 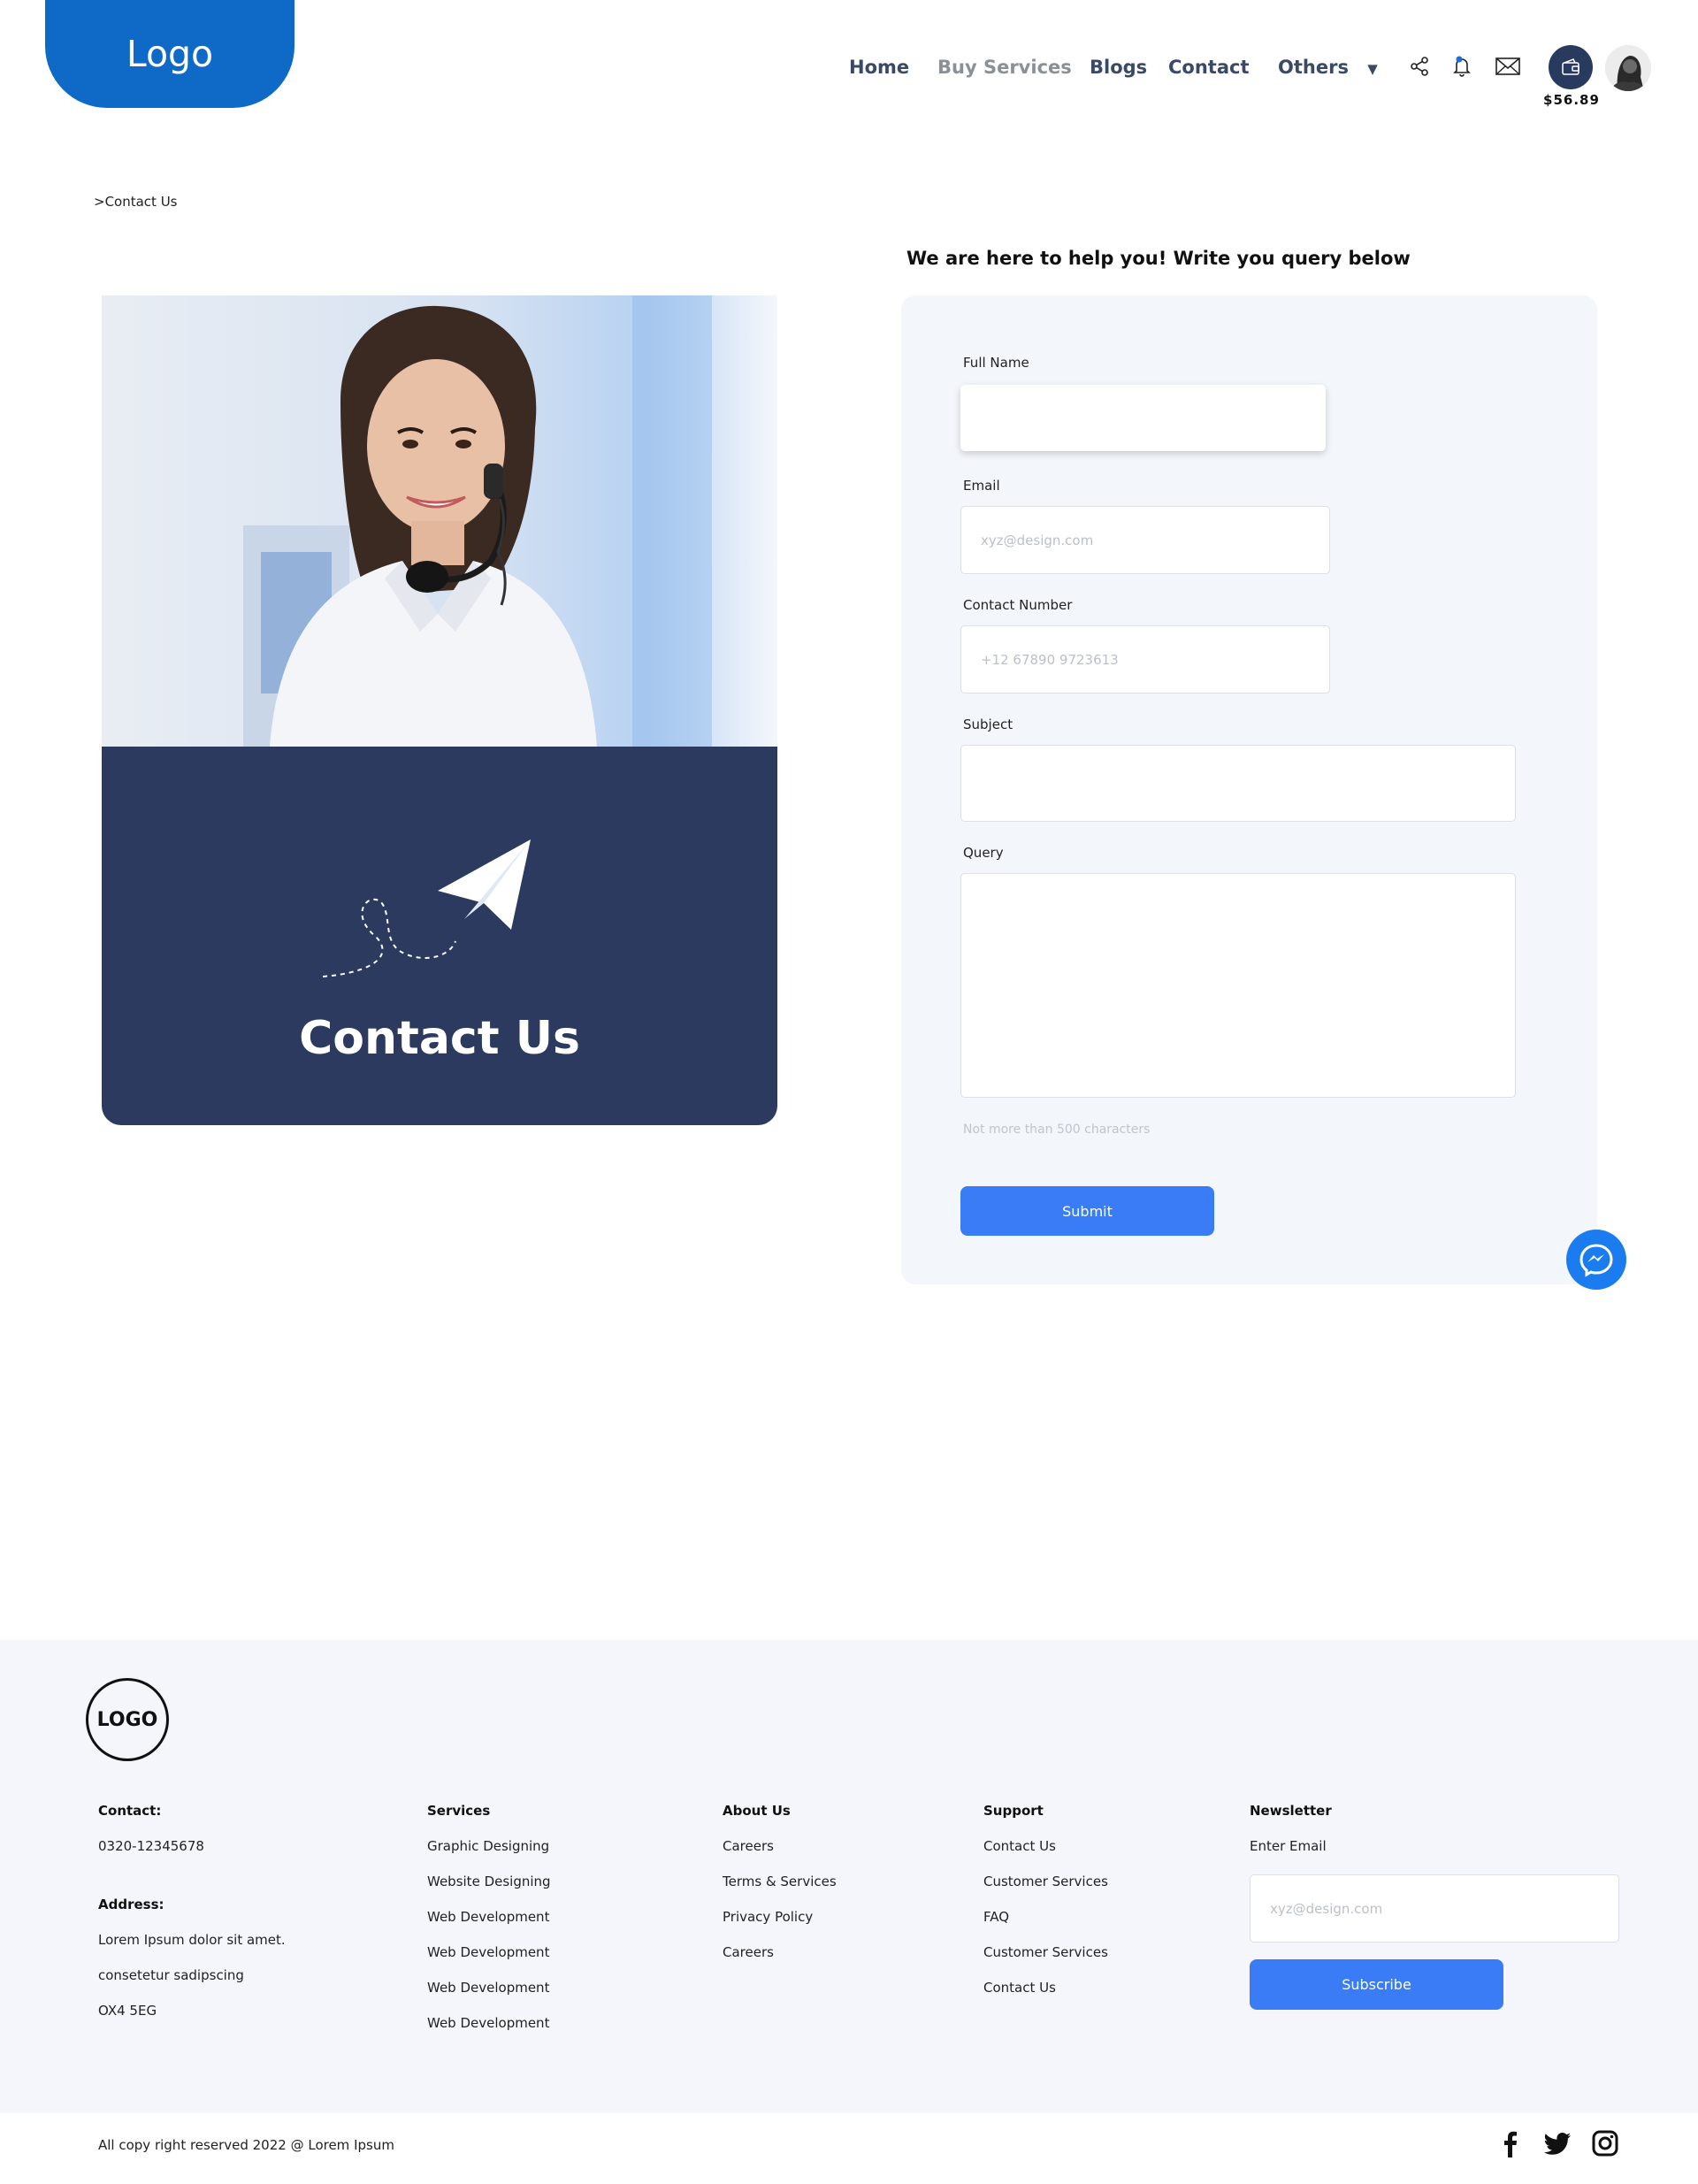 What do you see at coordinates (459, 1811) in the screenshot?
I see `footer-services-heading: Services` at bounding box center [459, 1811].